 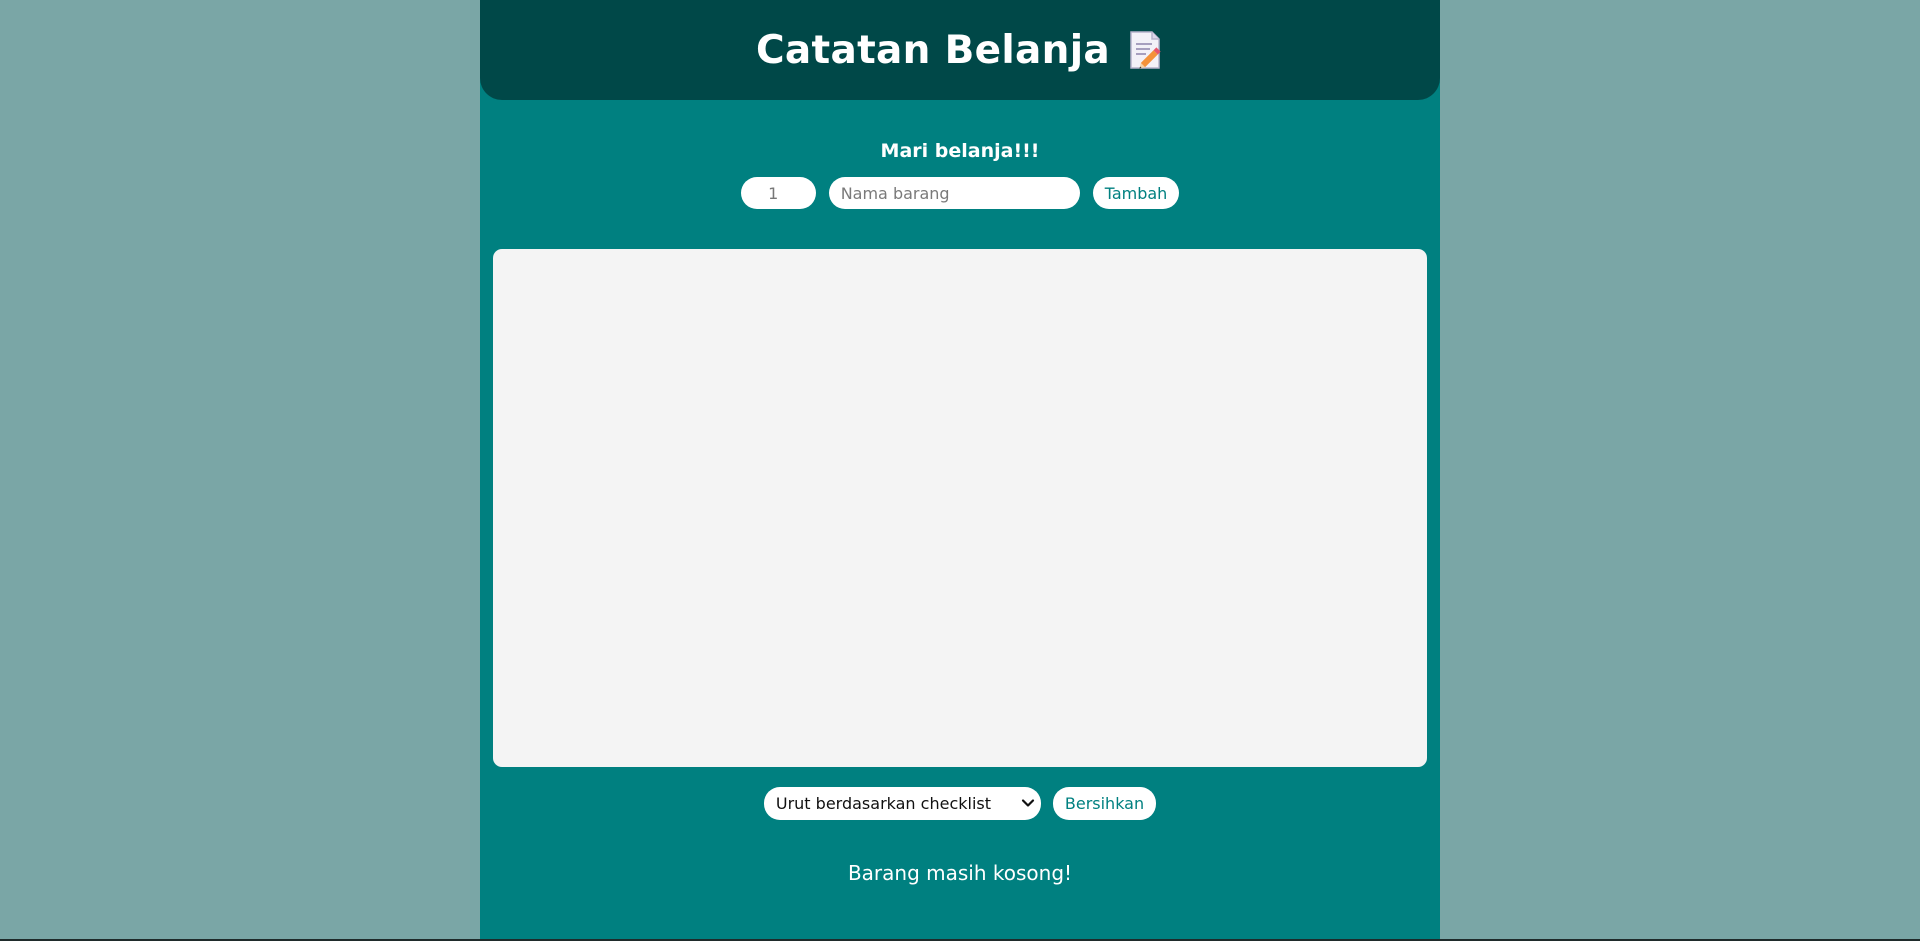 What do you see at coordinates (960, 873) in the screenshot?
I see `status-message: Barang masih kosong!` at bounding box center [960, 873].